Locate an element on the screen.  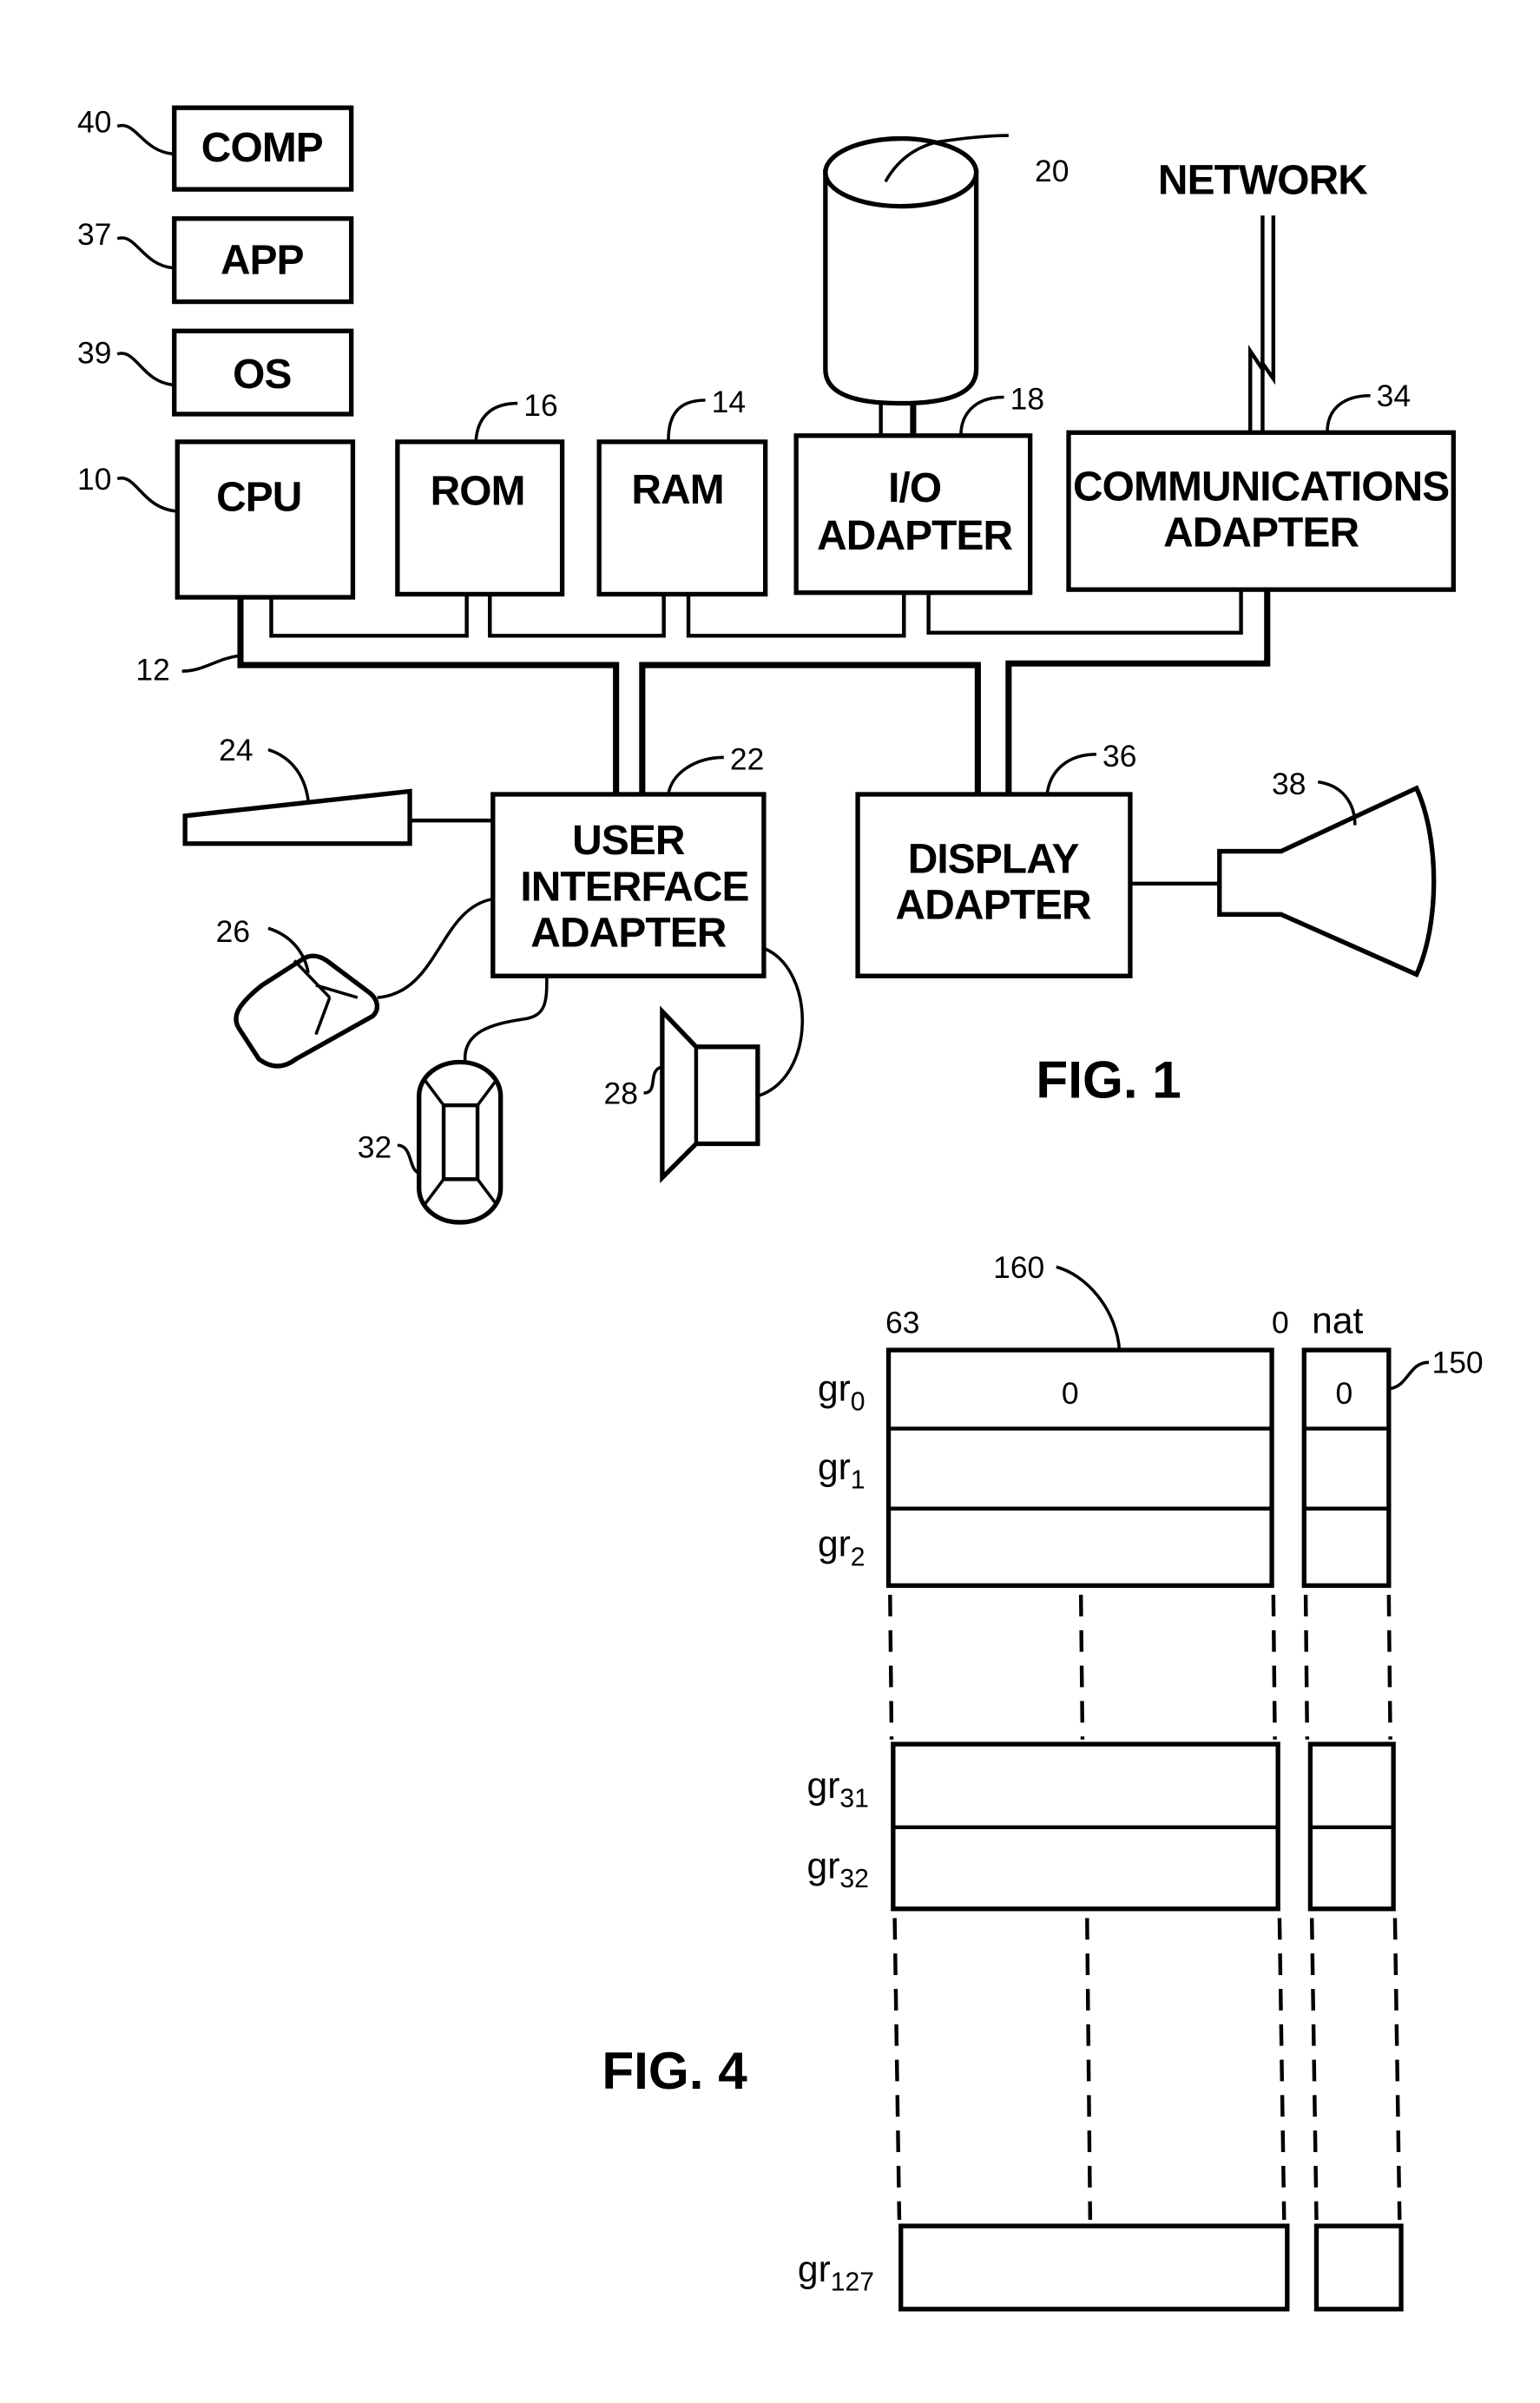
register-row-gr1: gr1 is located at coordinates (842, 1470).